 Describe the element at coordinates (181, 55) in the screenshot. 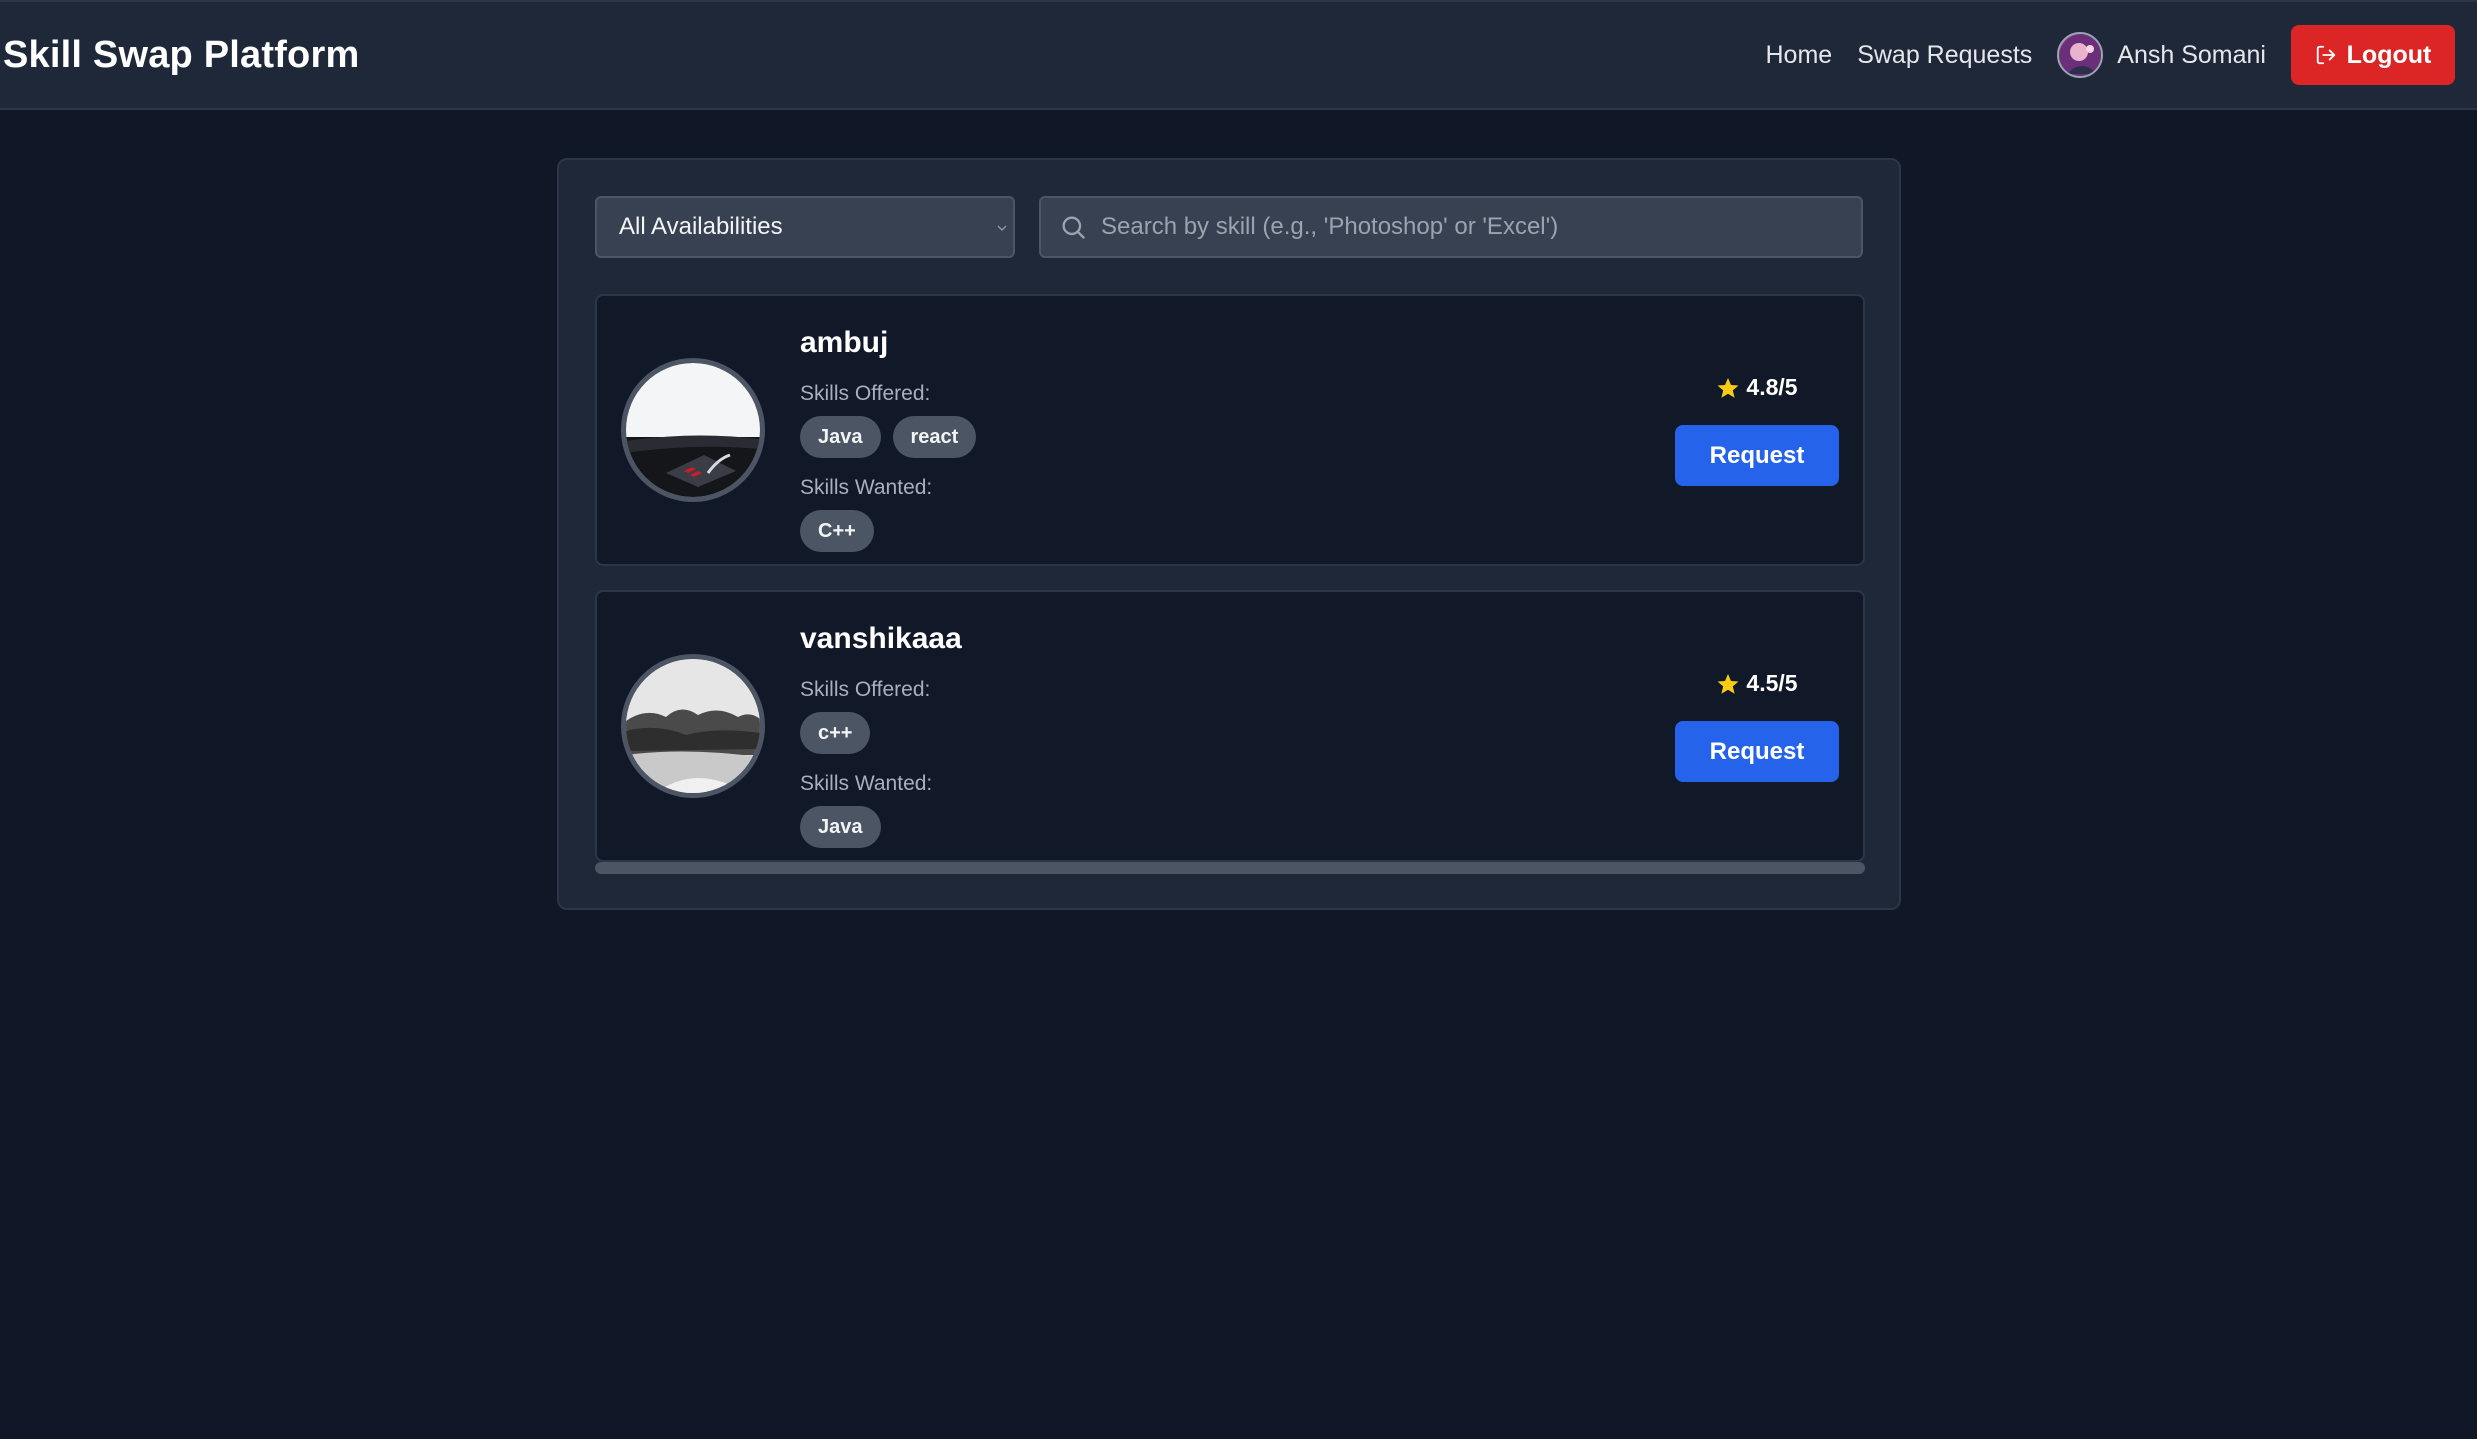

I see `brand-title: Skill Swap Platform` at that location.